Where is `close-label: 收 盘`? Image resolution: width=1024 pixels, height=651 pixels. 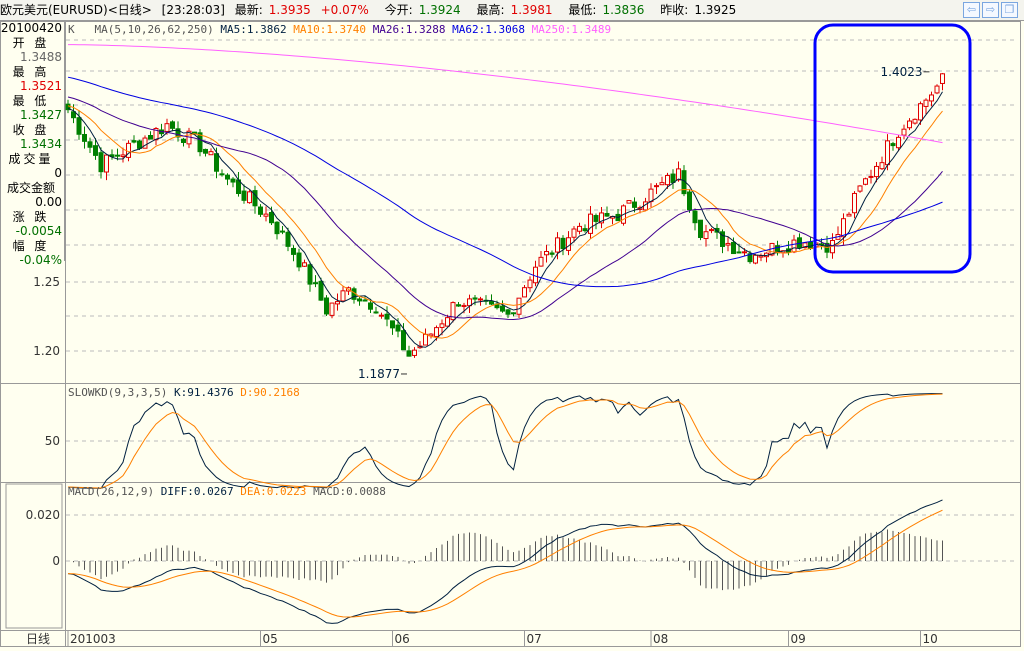
close-label: 收 盘 is located at coordinates (31, 129).